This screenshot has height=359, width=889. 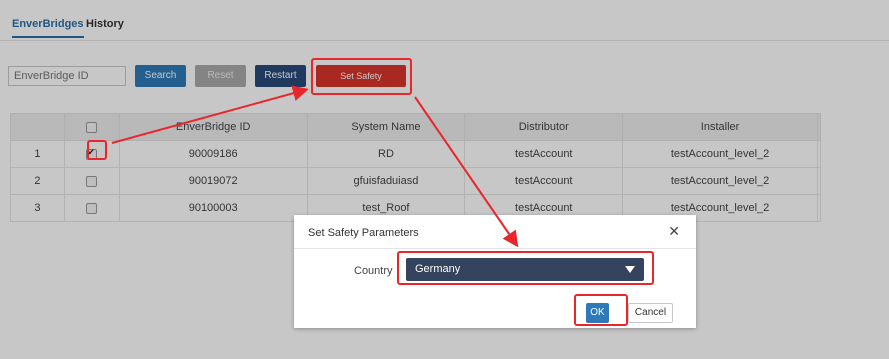 I want to click on arrow-checkbox-to-button, so click(x=210, y=114).